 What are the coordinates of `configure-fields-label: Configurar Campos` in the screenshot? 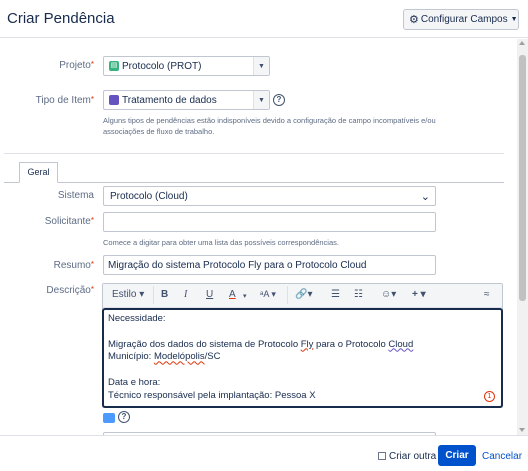 It's located at (464, 19).